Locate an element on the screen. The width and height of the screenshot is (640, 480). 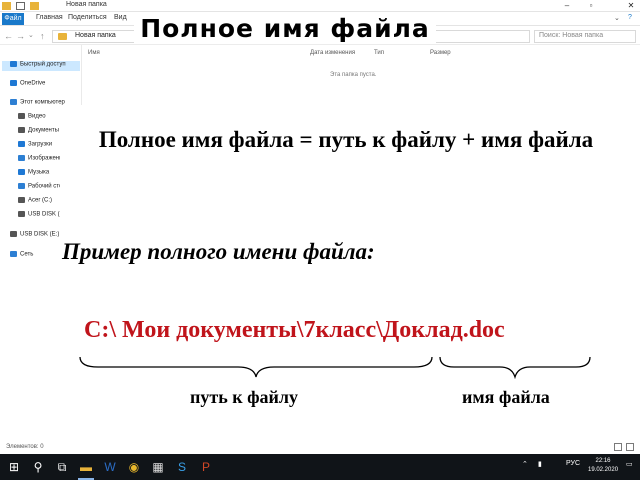
path-label: путь к файлу is located at coordinates (244, 397).